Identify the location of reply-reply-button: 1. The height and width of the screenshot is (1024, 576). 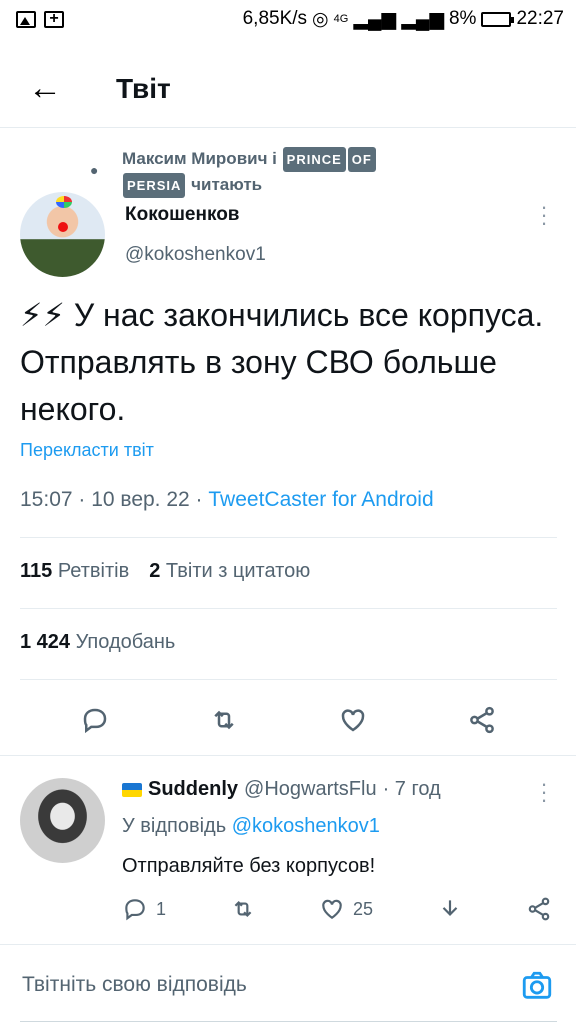
(144, 909).